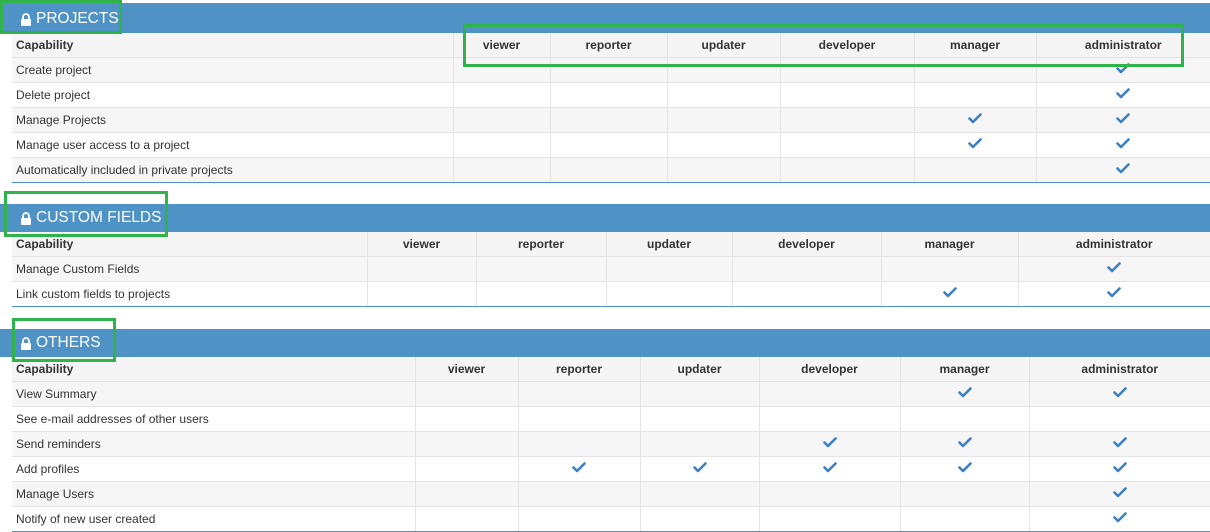  Describe the element at coordinates (611, 145) in the screenshot. I see `table-row: Manage user access to a project` at that location.